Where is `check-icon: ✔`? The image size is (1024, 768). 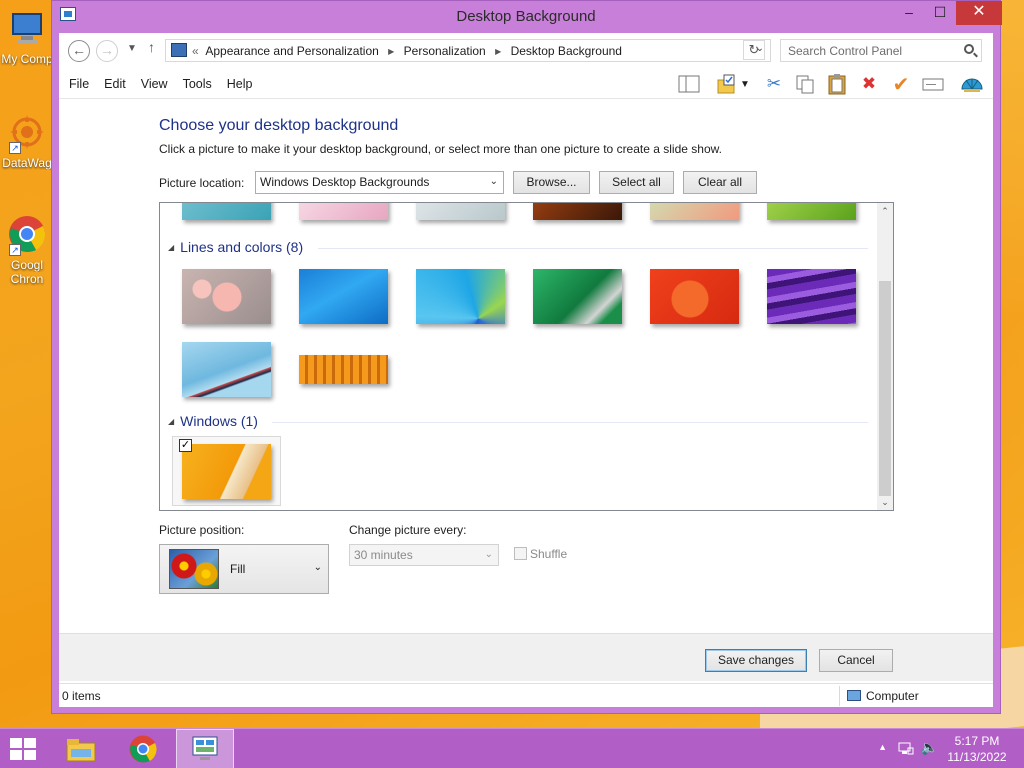
check-icon: ✔ is located at coordinates (901, 84).